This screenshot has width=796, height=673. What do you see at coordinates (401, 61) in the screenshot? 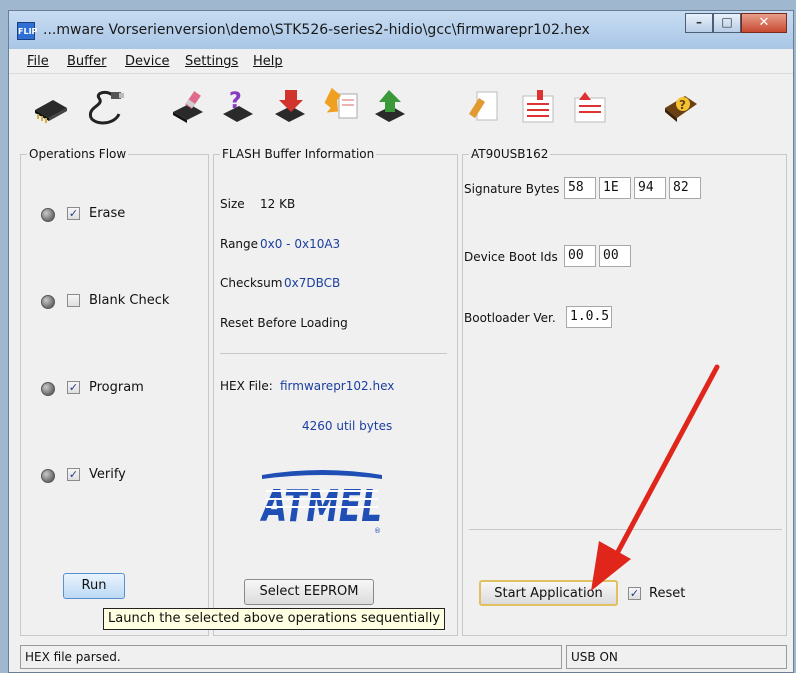
I see `menu-bar: File Buffer Device Settings Help` at bounding box center [401, 61].